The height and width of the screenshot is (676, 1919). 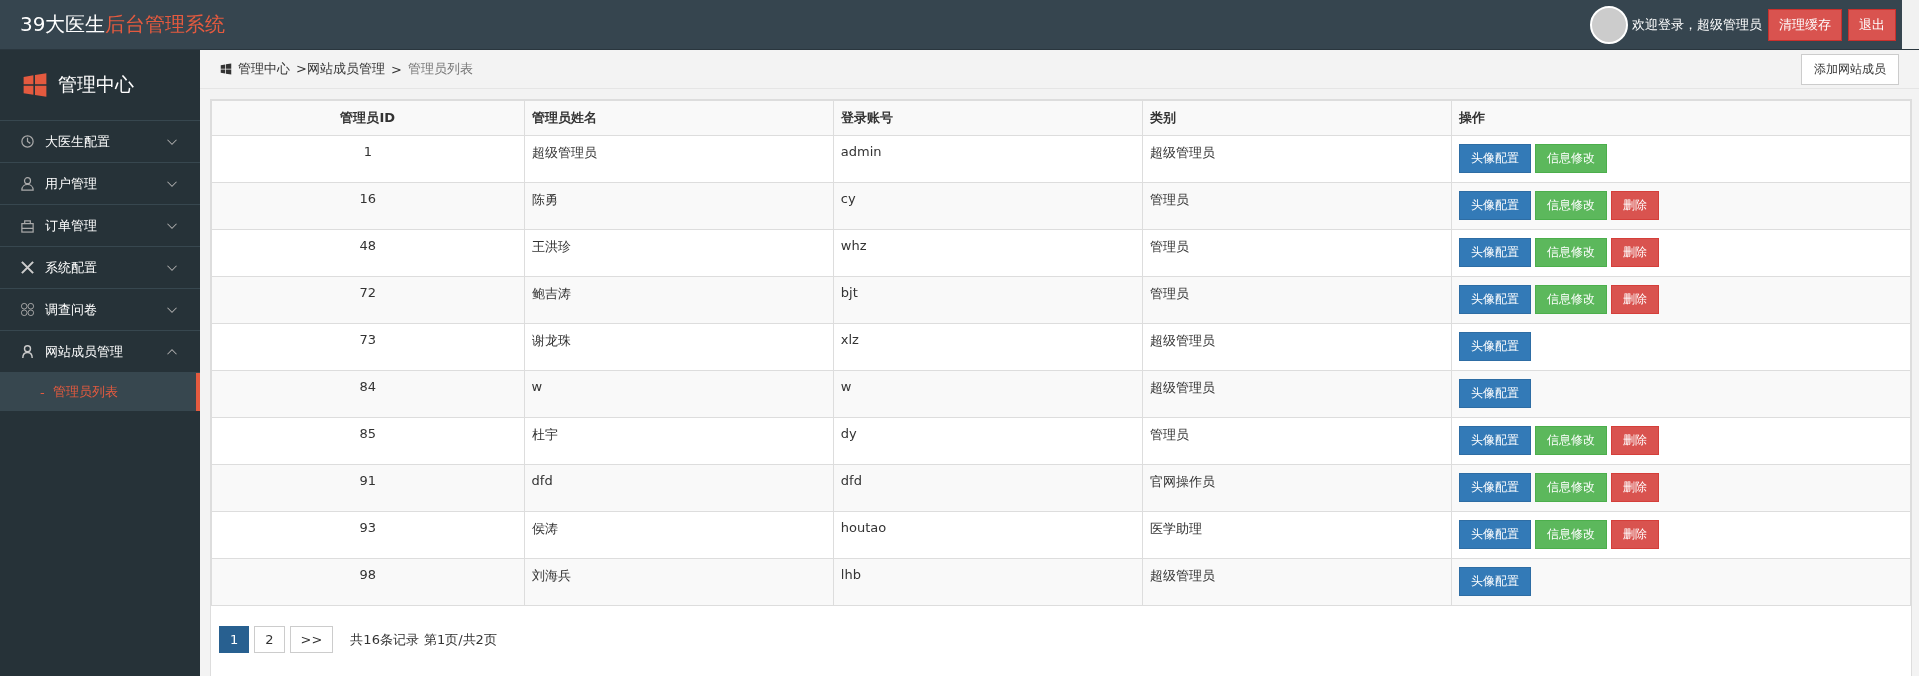 What do you see at coordinates (544, 529) in the screenshot?
I see `table-cell-text: 侯涛` at bounding box center [544, 529].